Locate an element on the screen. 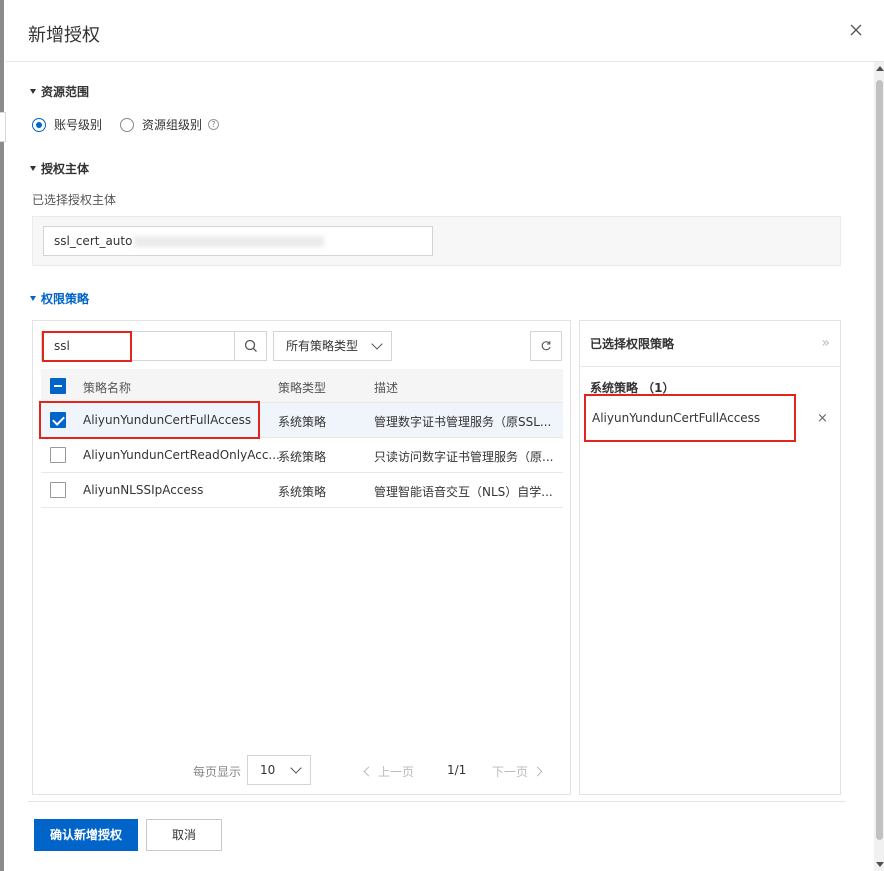 The height and width of the screenshot is (871, 884). resource-scope-radio-group: 账号级别 资源组级别 ? is located at coordinates (126, 124).